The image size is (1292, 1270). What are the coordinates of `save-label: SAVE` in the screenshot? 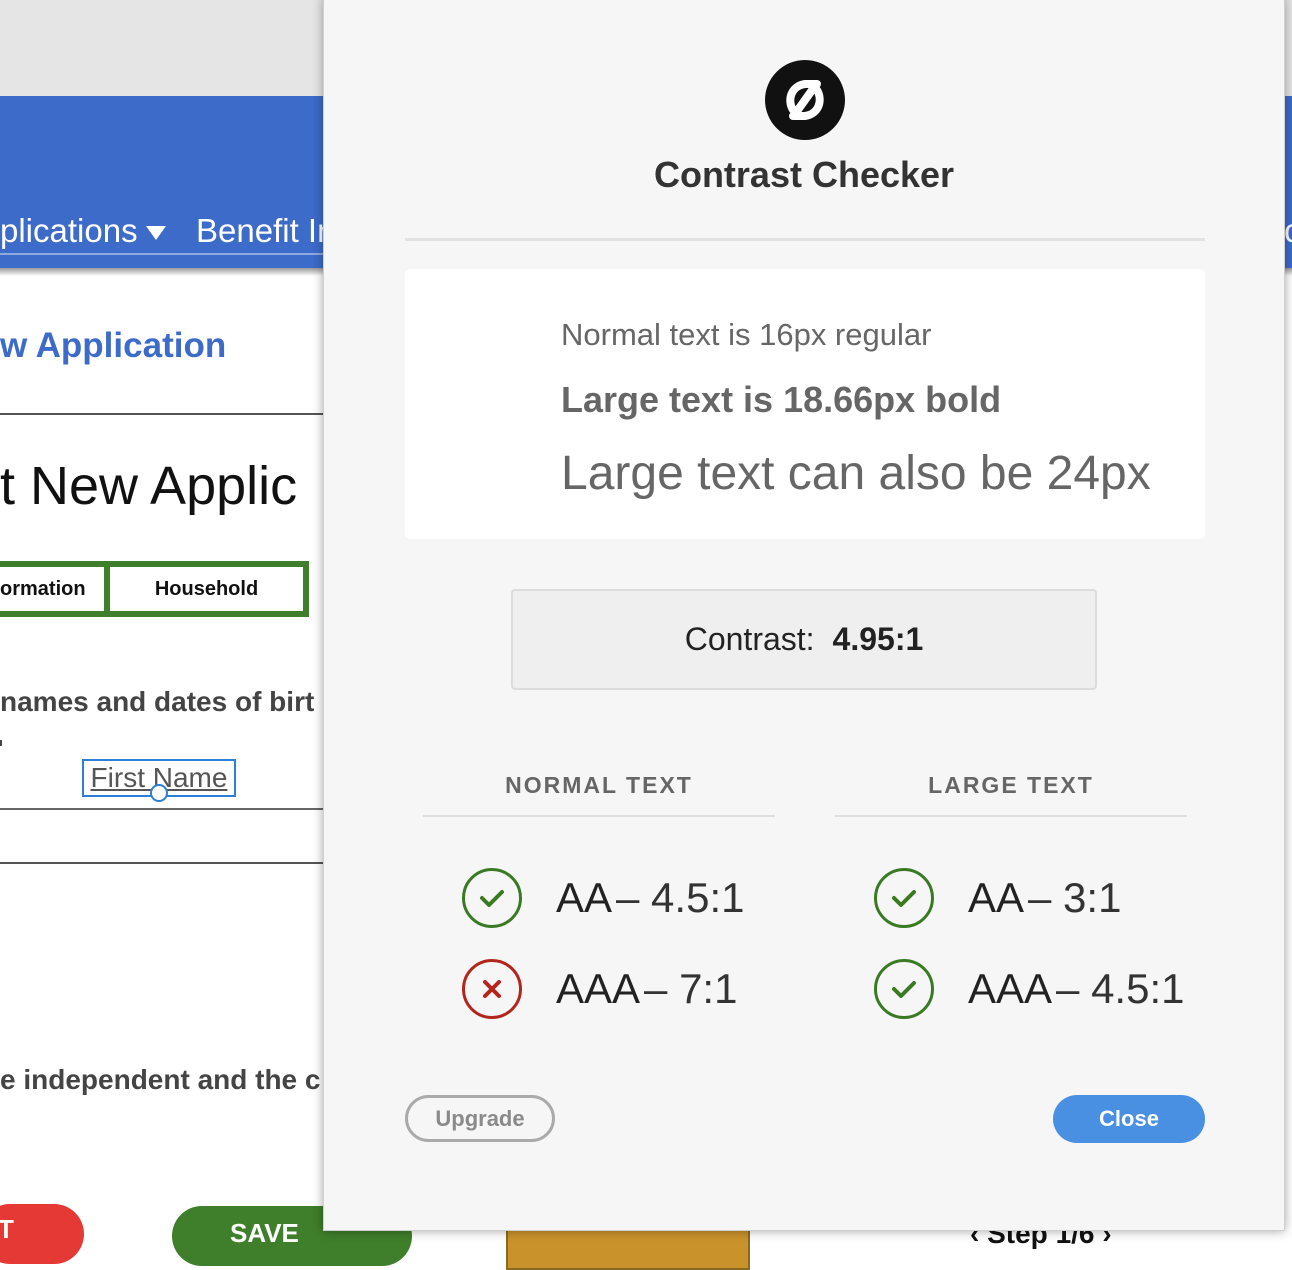 It's located at (264, 1233).